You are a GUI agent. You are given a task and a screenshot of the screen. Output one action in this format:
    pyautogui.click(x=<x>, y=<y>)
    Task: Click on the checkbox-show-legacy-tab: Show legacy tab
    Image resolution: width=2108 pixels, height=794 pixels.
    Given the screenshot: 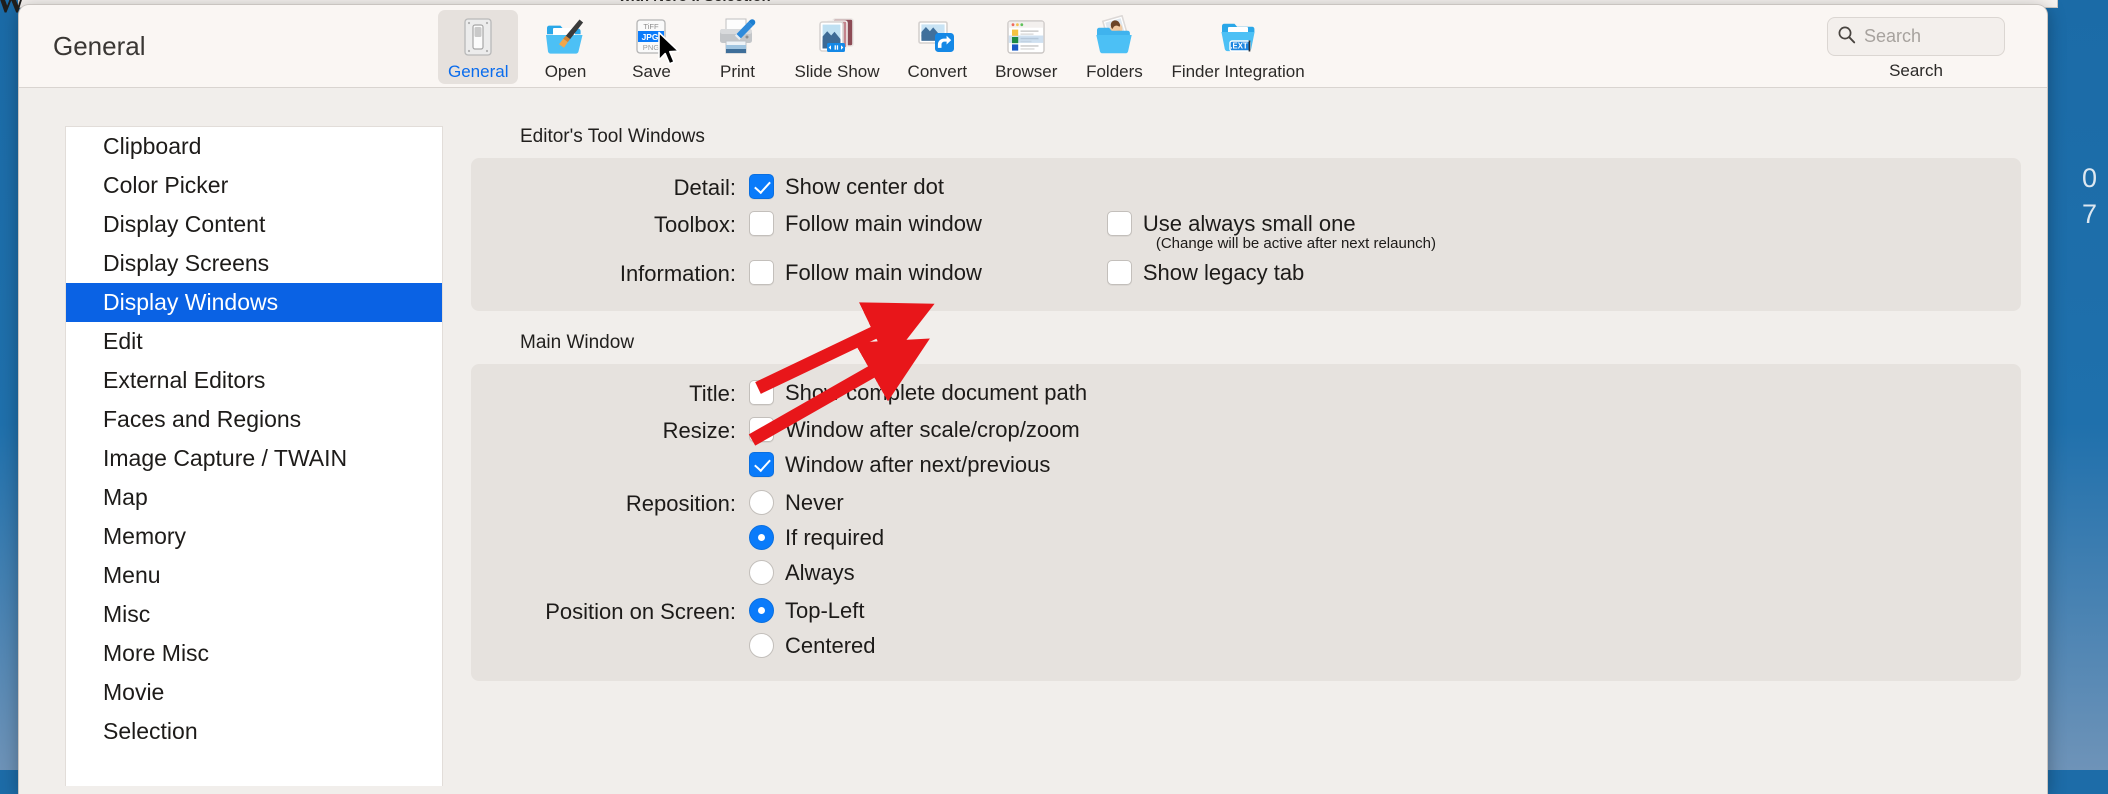 What is the action you would take?
    pyautogui.click(x=1205, y=272)
    